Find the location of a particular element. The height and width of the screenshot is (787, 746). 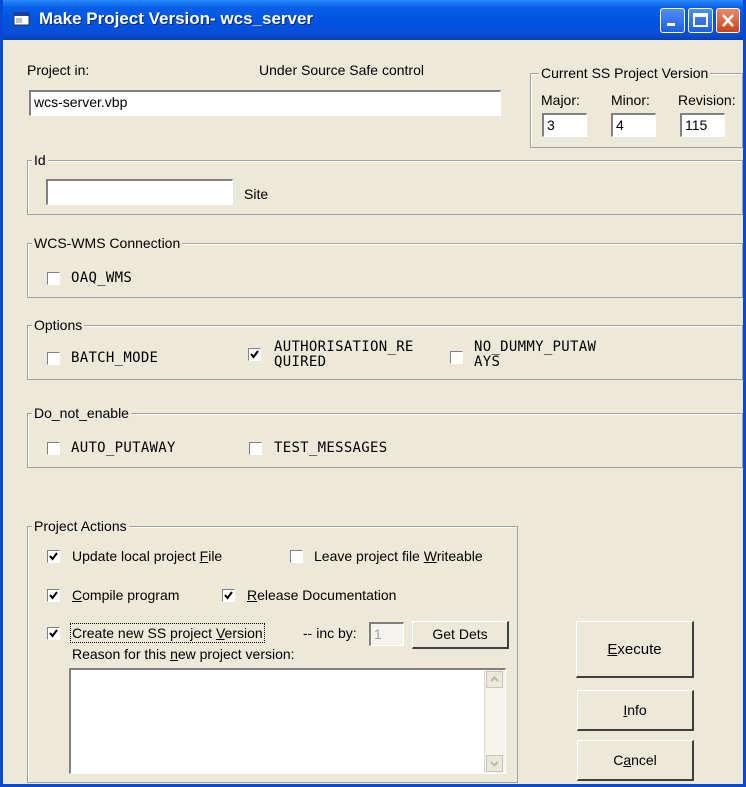

label-part: nfo is located at coordinates (637, 710).